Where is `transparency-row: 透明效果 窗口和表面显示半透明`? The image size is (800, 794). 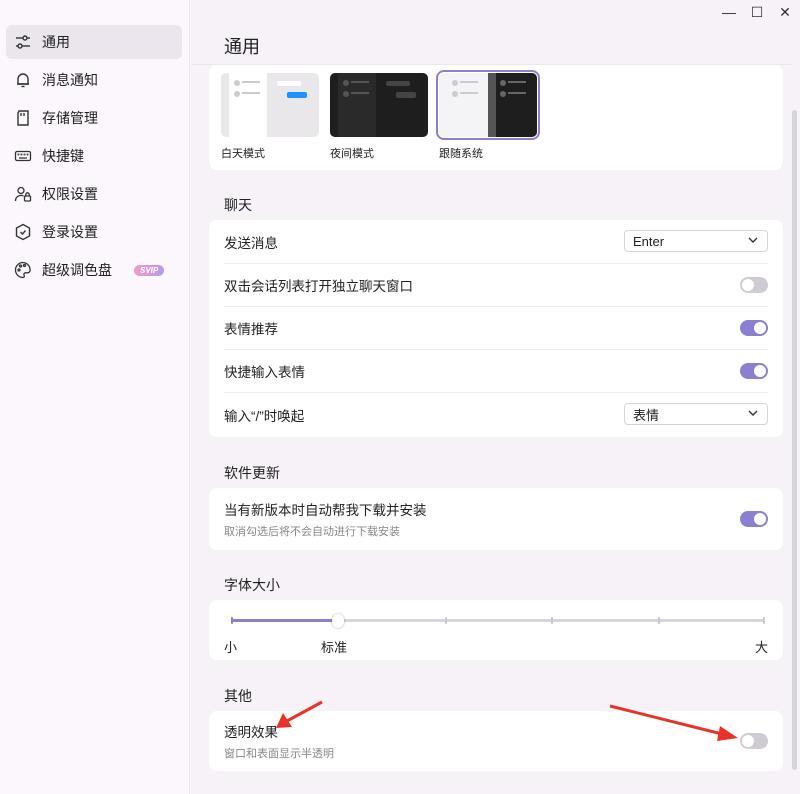 transparency-row: 透明效果 窗口和表面显示半透明 is located at coordinates (496, 741).